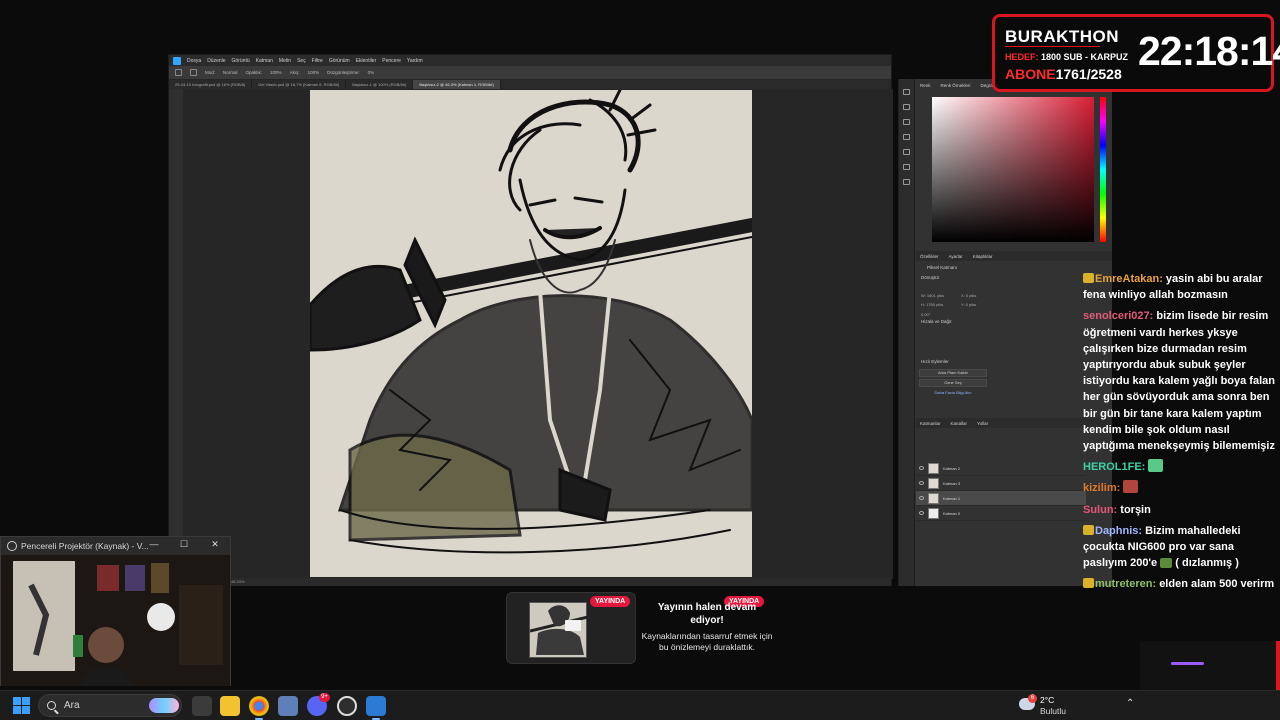 The width and height of the screenshot is (1280, 720). Describe the element at coordinates (983, 256) in the screenshot. I see `tab-libraries: Kitaplıklar` at that location.